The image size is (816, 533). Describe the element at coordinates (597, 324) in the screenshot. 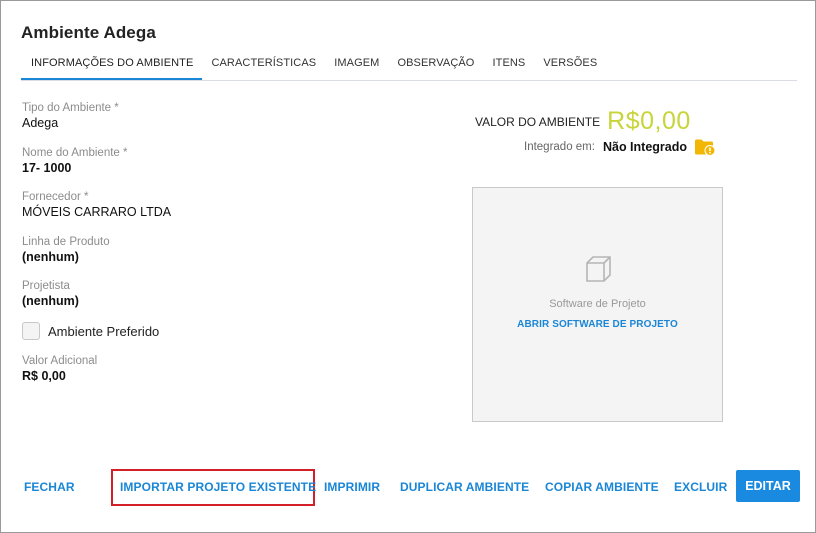

I see `open-software-link: ABRIR SOFTWARE DE PROJETO` at that location.